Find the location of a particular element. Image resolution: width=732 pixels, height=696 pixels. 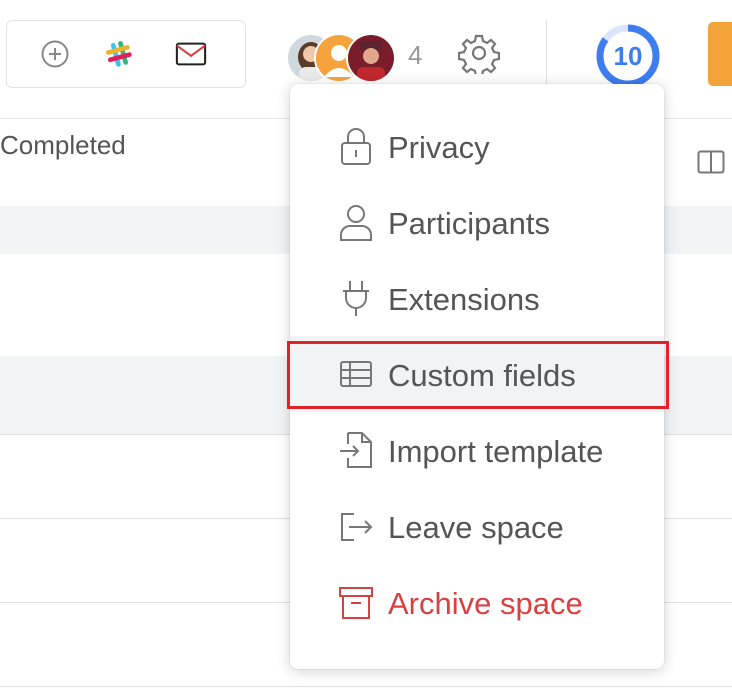

menu-item-label: Import template is located at coordinates (496, 451).